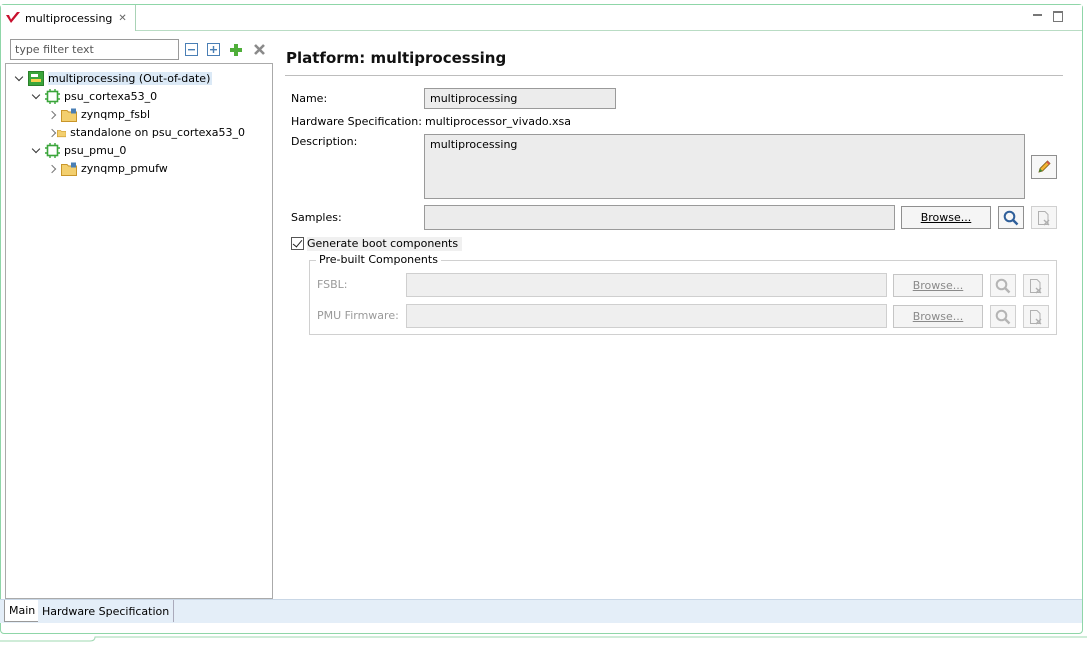 Image resolution: width=1087 pixels, height=645 pixels. I want to click on tree-item-pmufw: zynqmp_pmufw, so click(108, 168).